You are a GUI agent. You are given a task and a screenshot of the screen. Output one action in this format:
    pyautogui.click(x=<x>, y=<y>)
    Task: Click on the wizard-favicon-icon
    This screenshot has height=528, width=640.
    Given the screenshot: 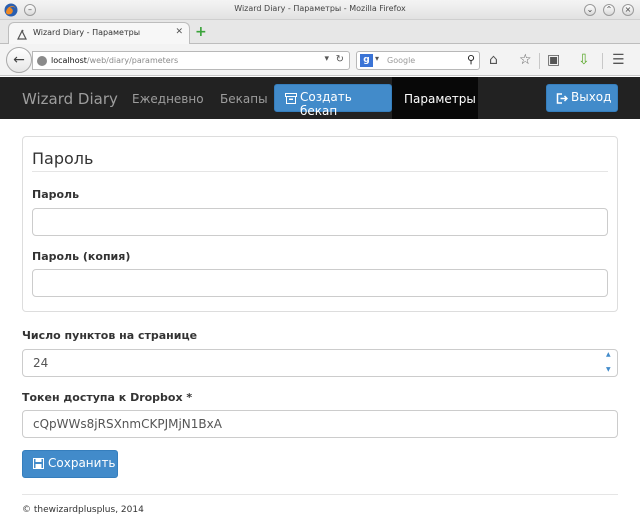 What is the action you would take?
    pyautogui.click(x=22, y=34)
    